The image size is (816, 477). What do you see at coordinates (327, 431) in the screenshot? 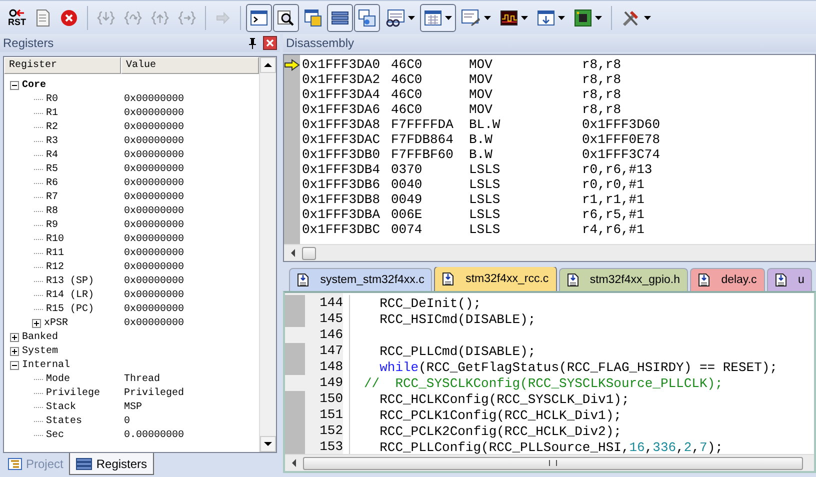
I see `line-number: 152` at bounding box center [327, 431].